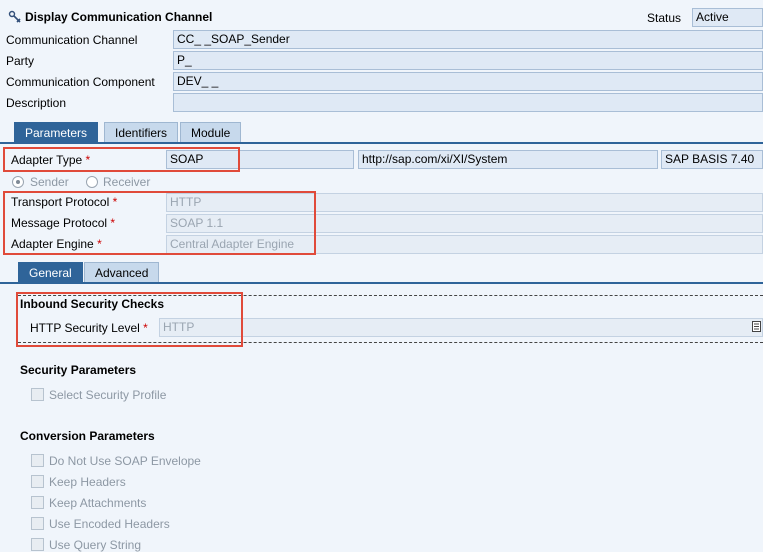  What do you see at coordinates (63, 223) in the screenshot?
I see `message-protocol-label: Message Protocol *` at bounding box center [63, 223].